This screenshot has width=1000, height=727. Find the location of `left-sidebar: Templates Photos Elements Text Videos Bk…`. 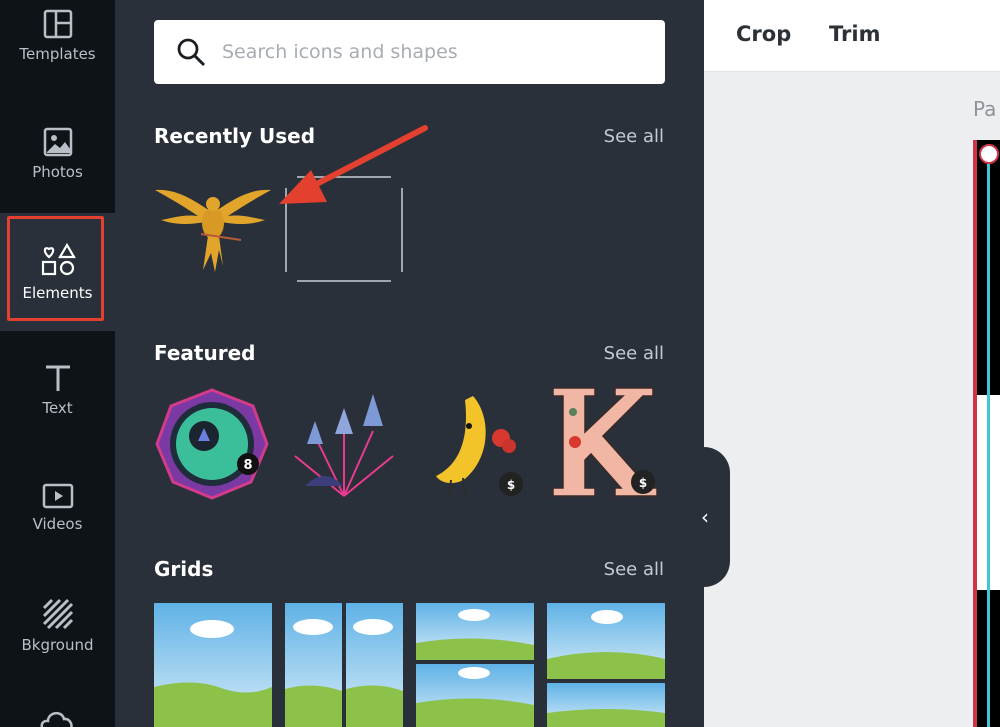

left-sidebar: Templates Photos Elements Text Videos Bk… is located at coordinates (57, 363).